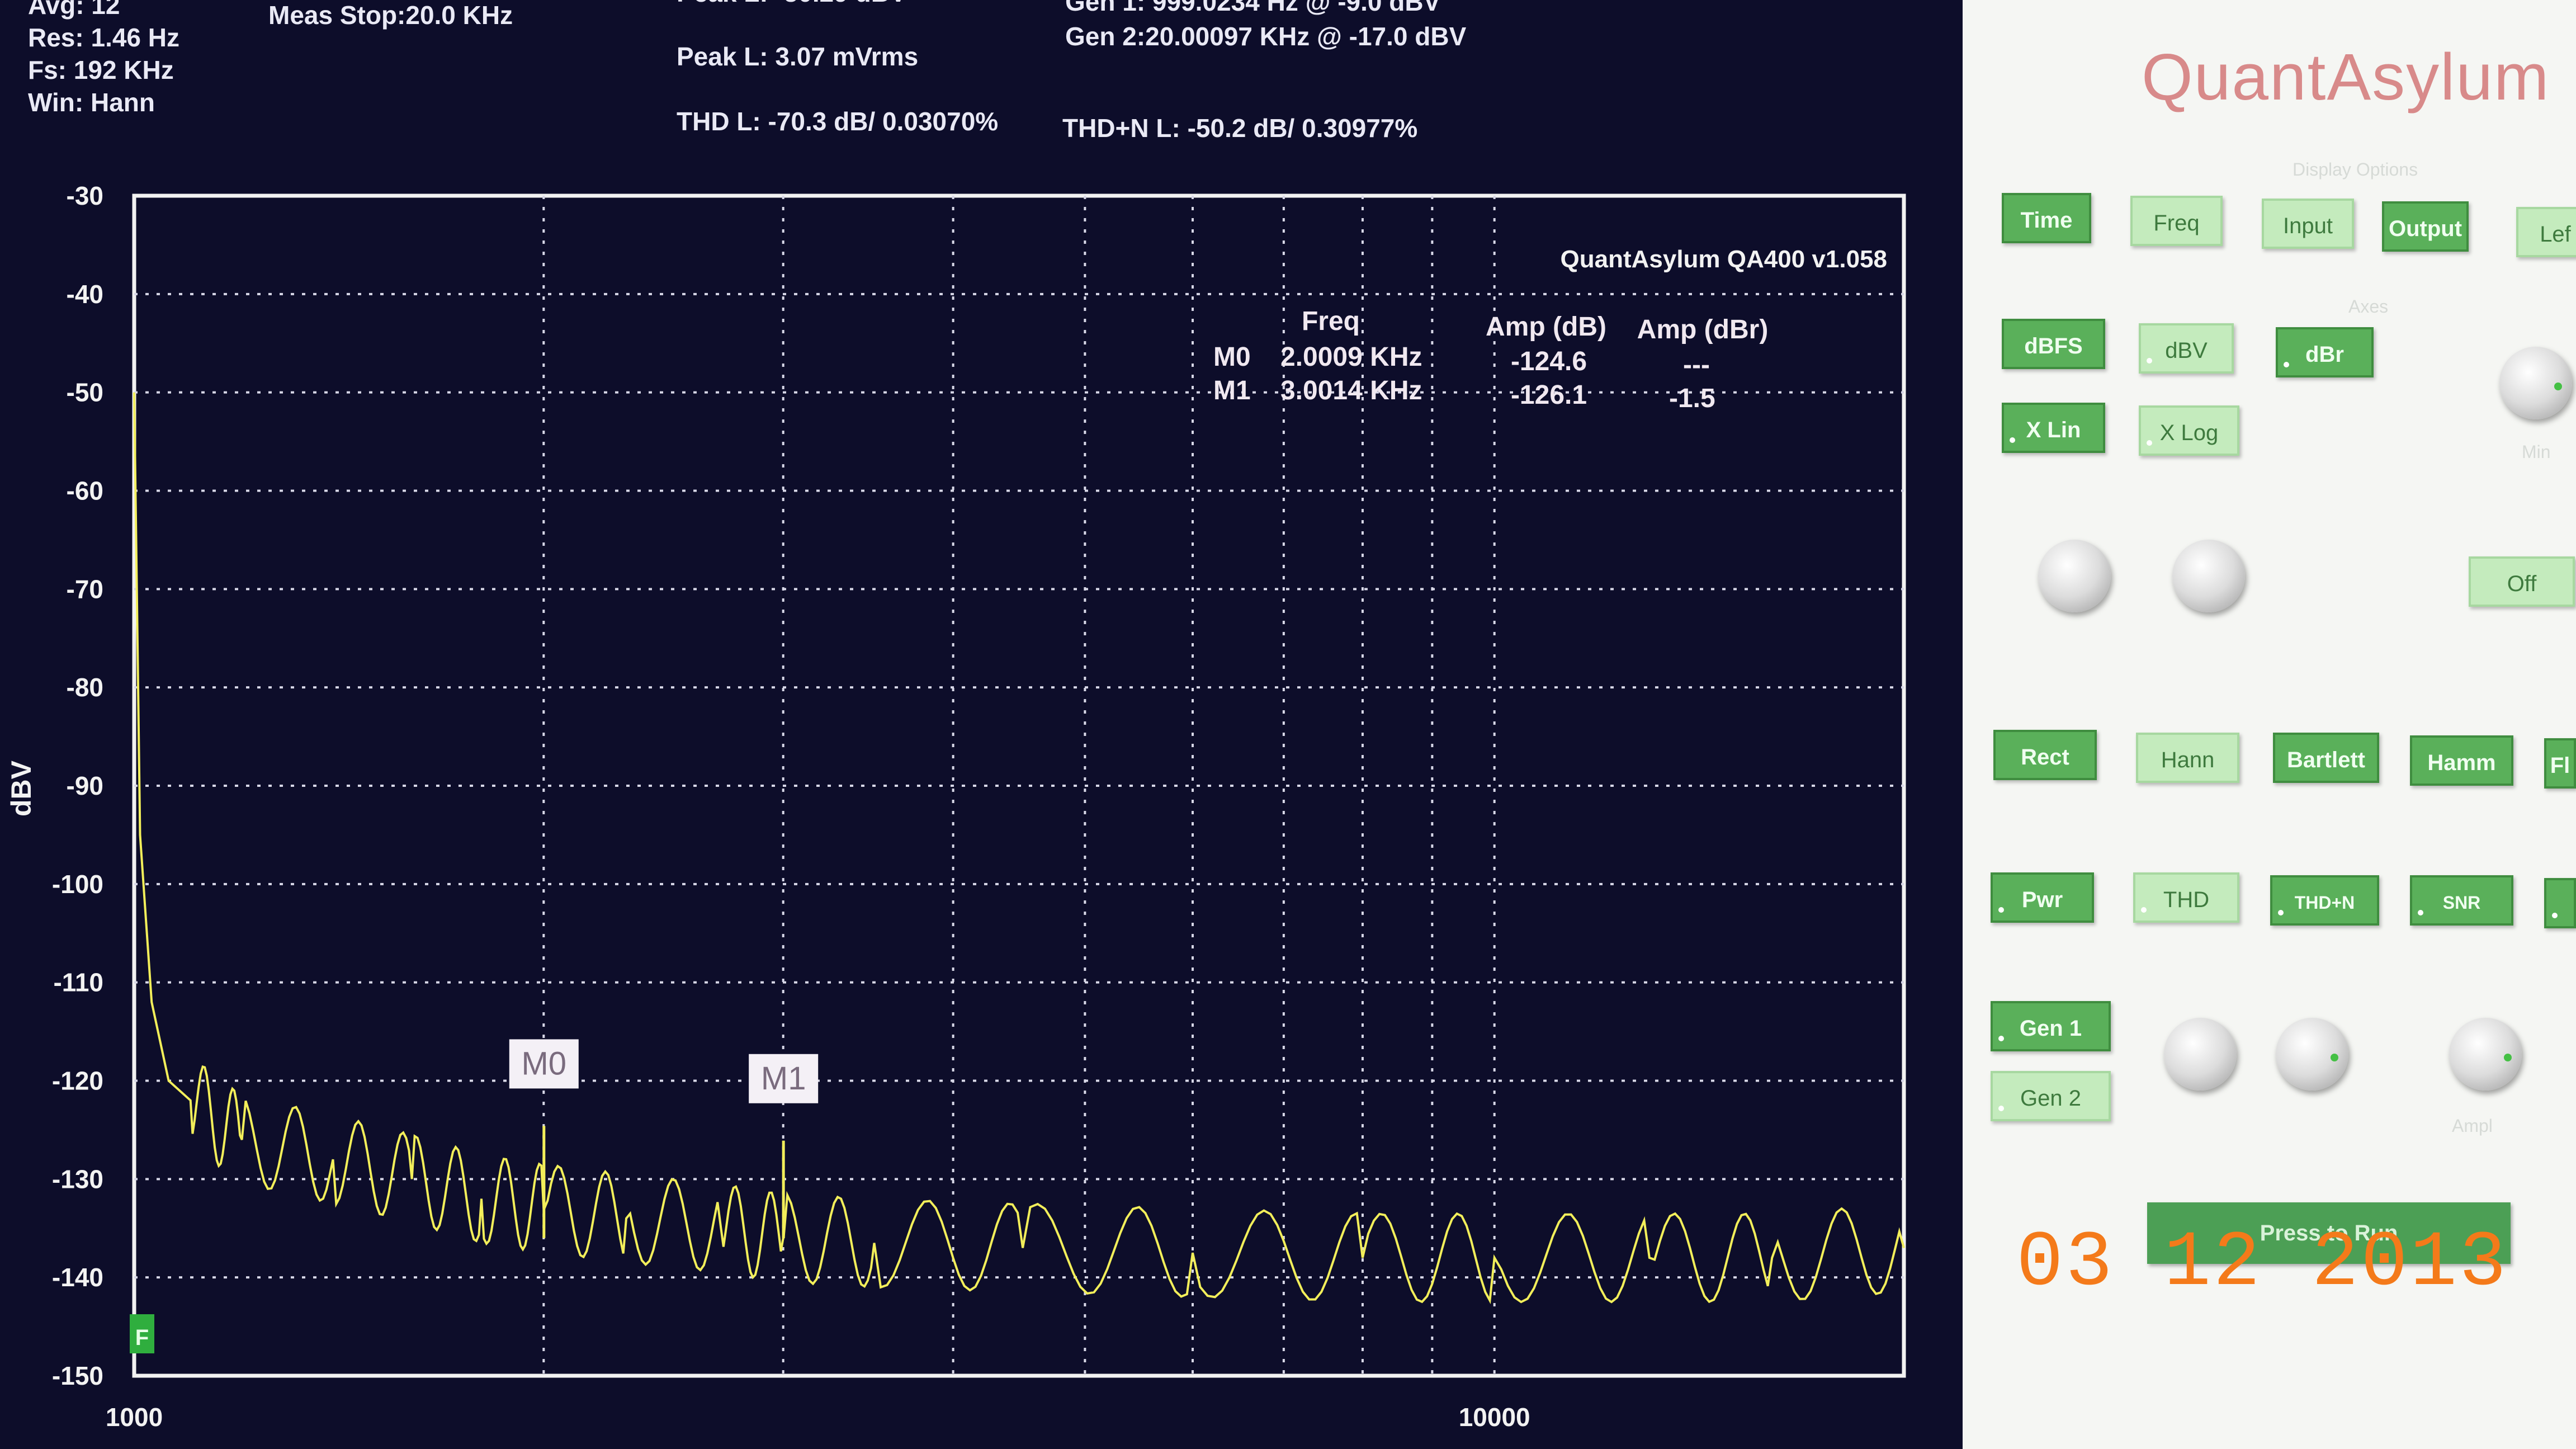 This screenshot has height=1449, width=2576. I want to click on marker-col-freq: Freq, so click(1331, 321).